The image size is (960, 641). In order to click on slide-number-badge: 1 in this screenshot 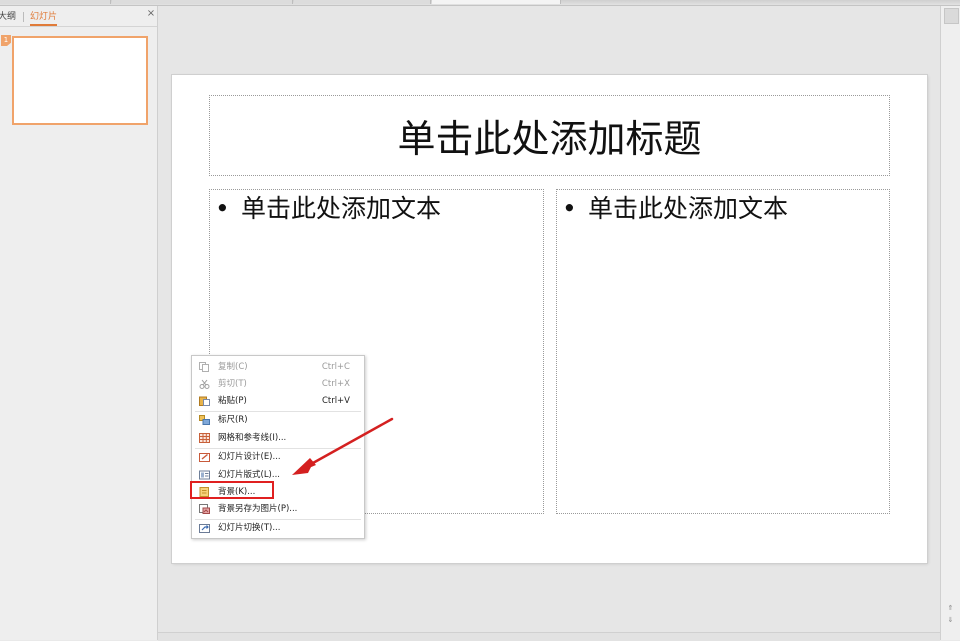, I will do `click(6, 40)`.